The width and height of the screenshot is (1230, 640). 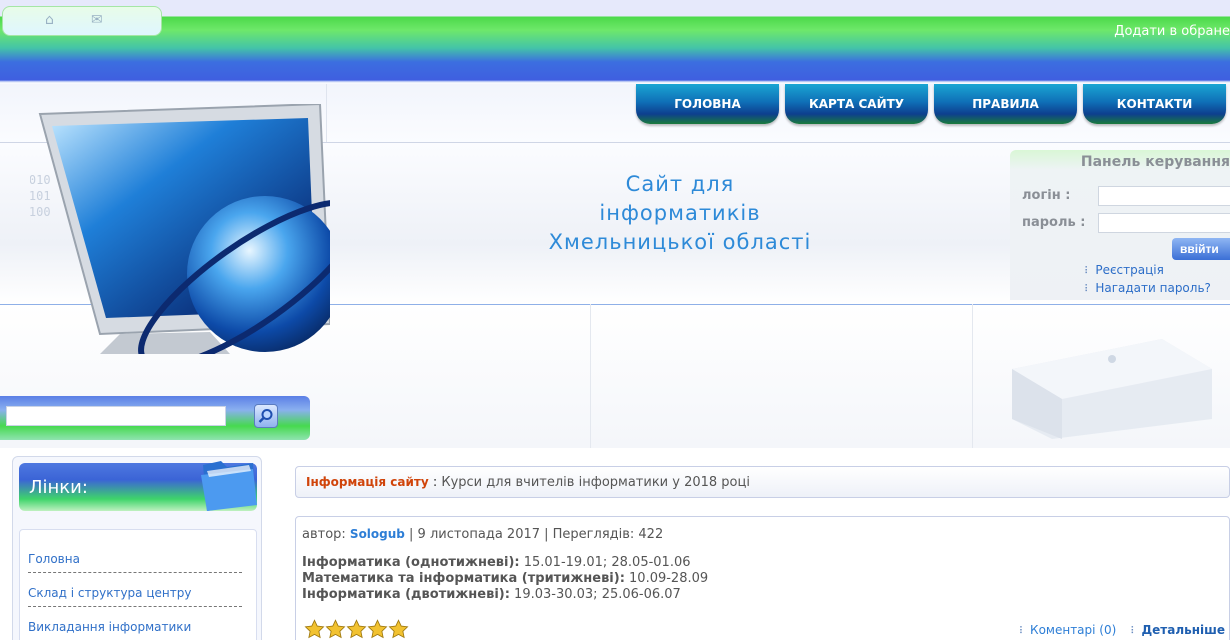 What do you see at coordinates (1129, 270) in the screenshot?
I see `register-link-label: Реєстрація` at bounding box center [1129, 270].